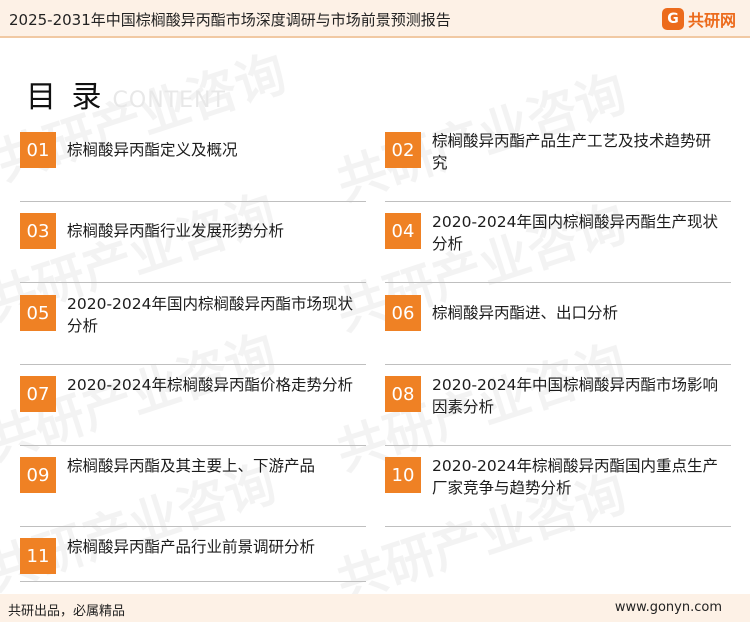 The width and height of the screenshot is (750, 622). What do you see at coordinates (210, 385) in the screenshot?
I see `toc-item-label: 2020-2024年棕榈酸异丙酯价格走势分析` at bounding box center [210, 385].